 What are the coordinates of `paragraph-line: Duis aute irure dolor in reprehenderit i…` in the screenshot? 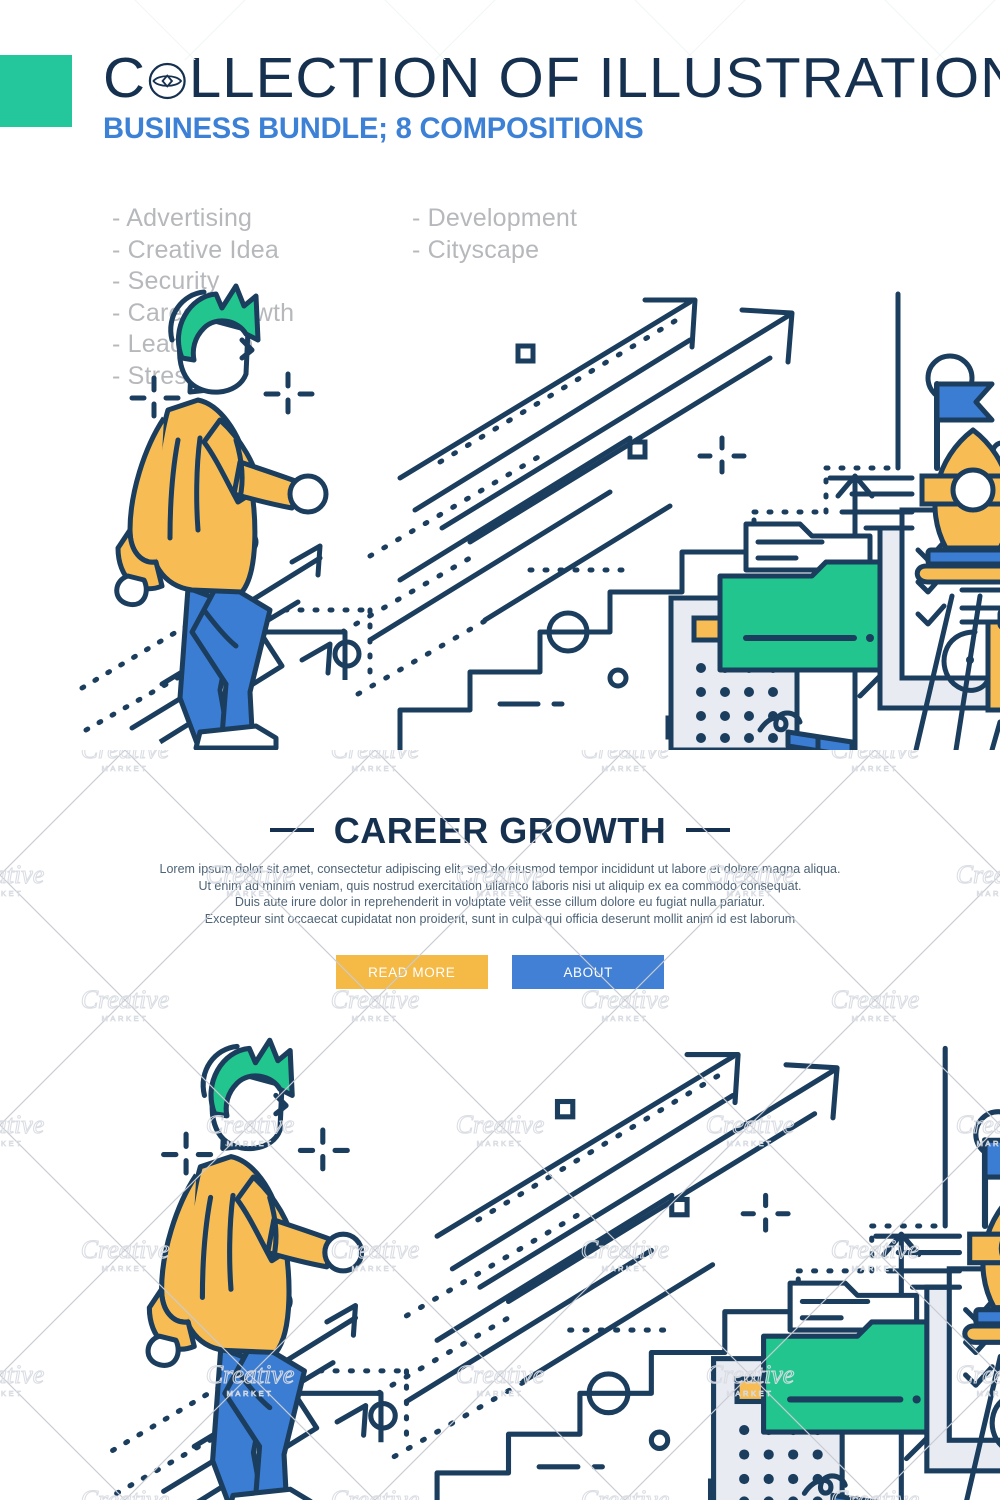 It's located at (500, 902).